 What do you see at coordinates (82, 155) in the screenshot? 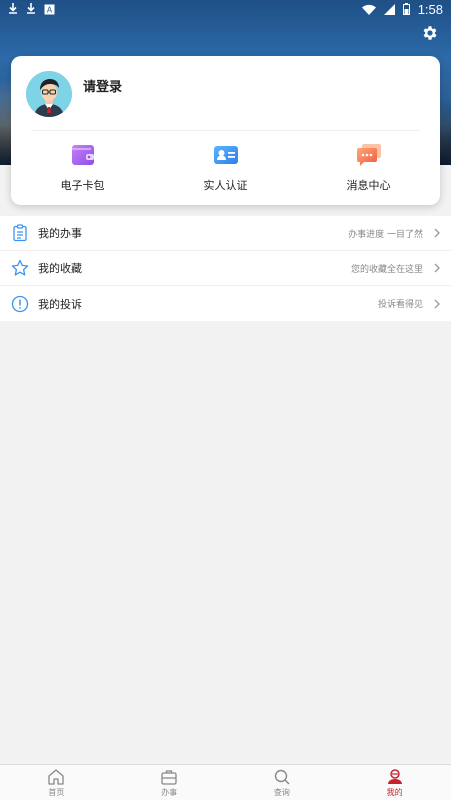
I see `wallet-icon` at bounding box center [82, 155].